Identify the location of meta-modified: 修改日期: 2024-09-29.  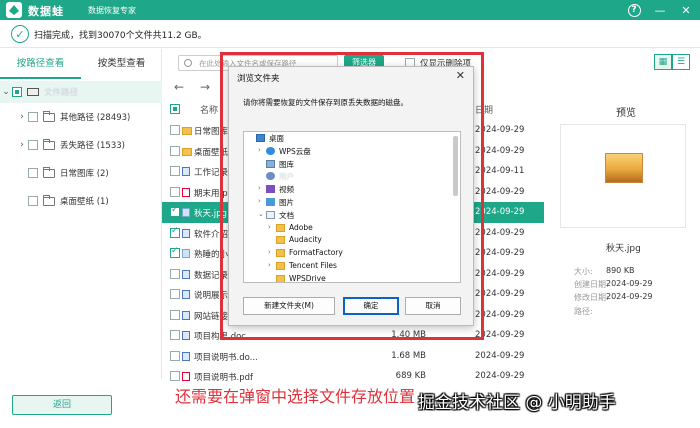
(634, 297).